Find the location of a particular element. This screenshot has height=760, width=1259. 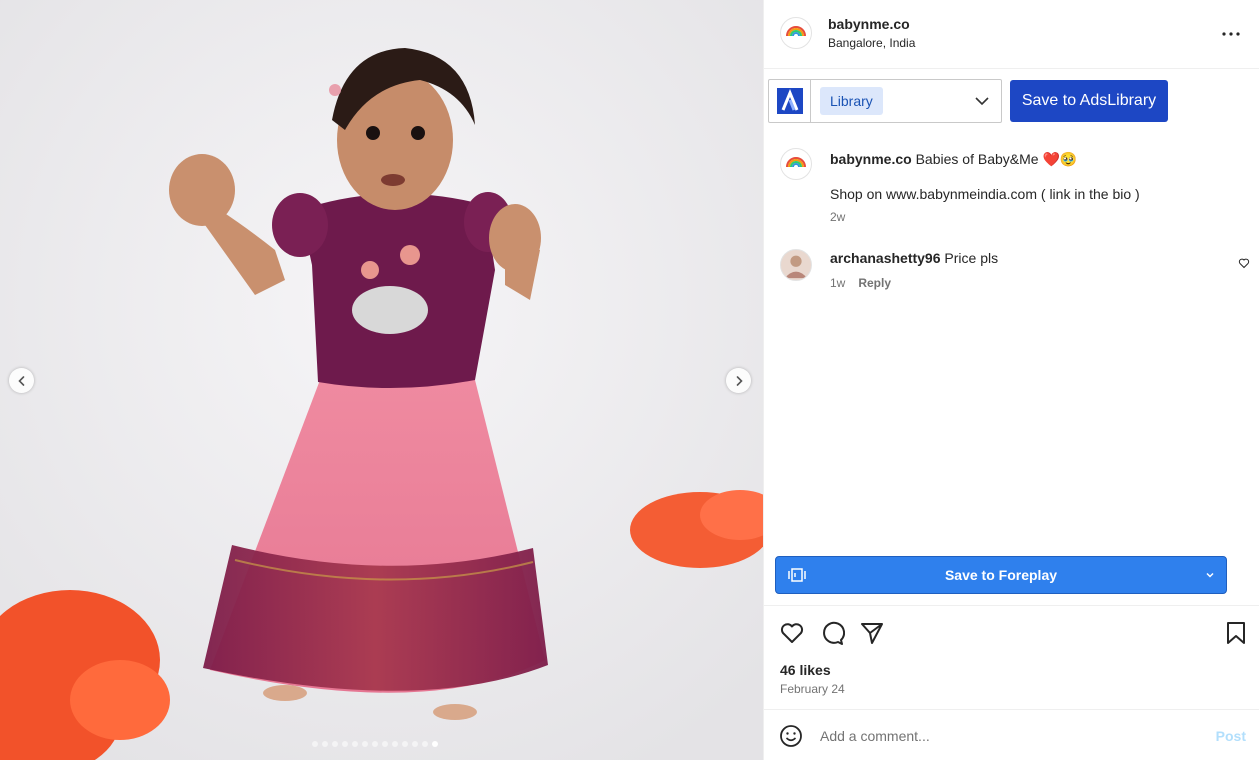

header-location: Bangalore, India is located at coordinates (871, 43).